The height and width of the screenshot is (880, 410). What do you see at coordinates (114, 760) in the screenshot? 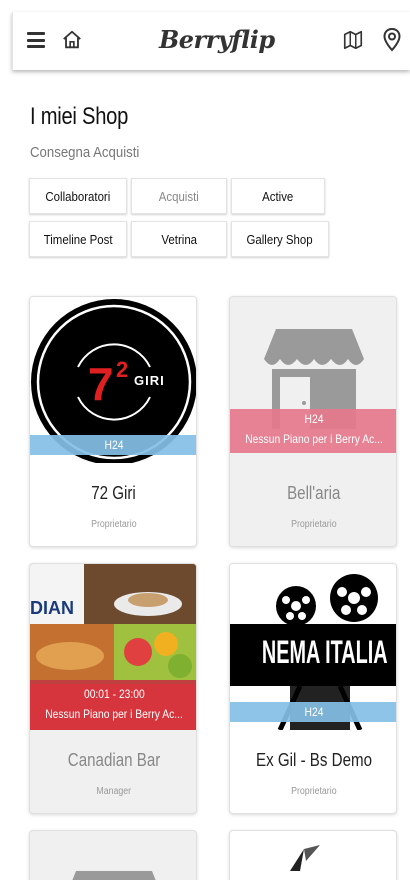
I see `shop-name: Canadian Bar` at bounding box center [114, 760].